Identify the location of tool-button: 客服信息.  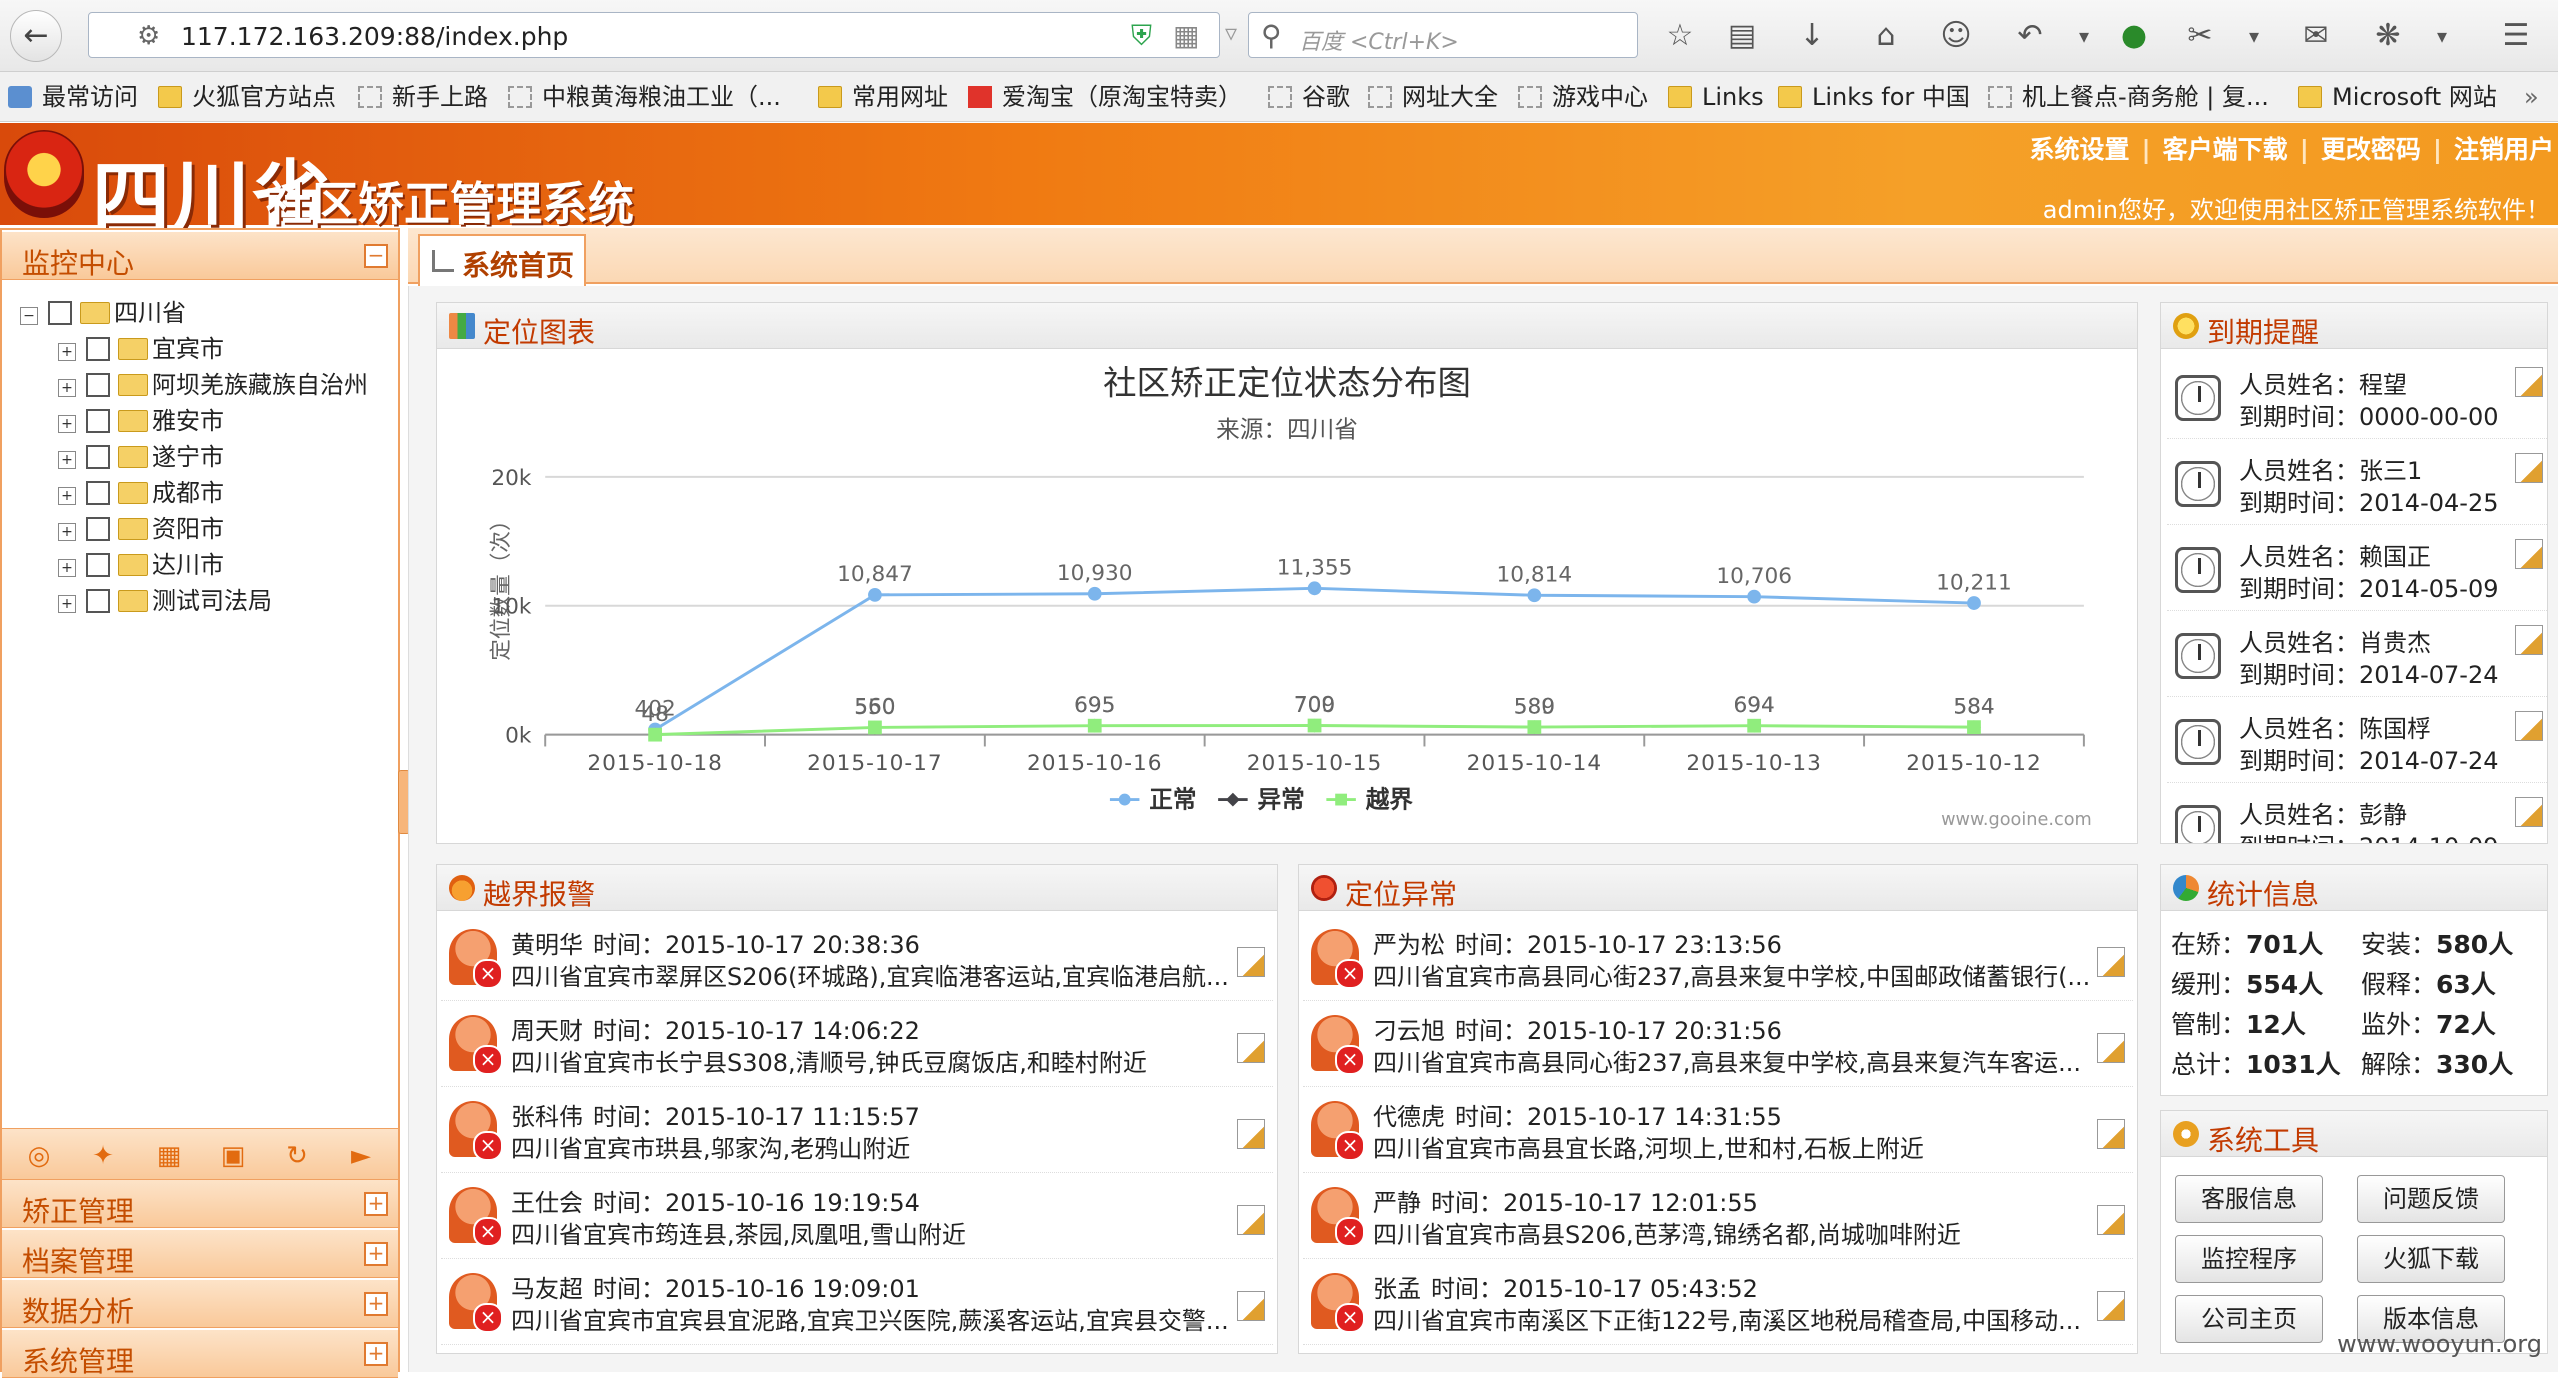
(2249, 1199).